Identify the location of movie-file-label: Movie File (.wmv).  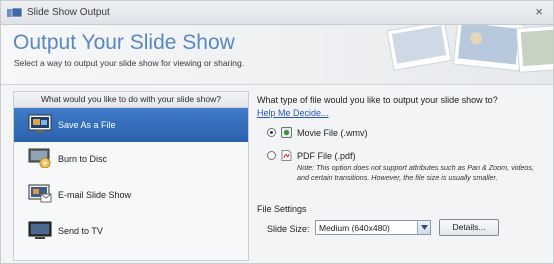
(332, 133).